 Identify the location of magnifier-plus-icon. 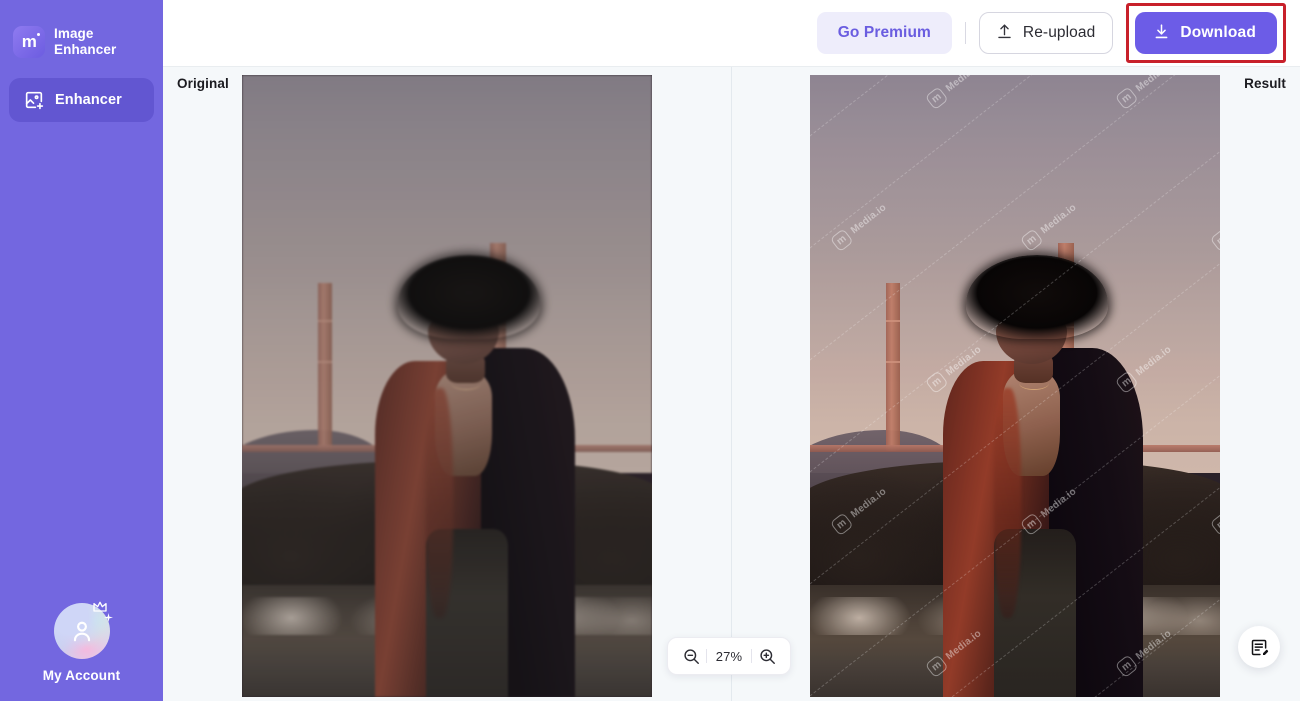
(767, 656).